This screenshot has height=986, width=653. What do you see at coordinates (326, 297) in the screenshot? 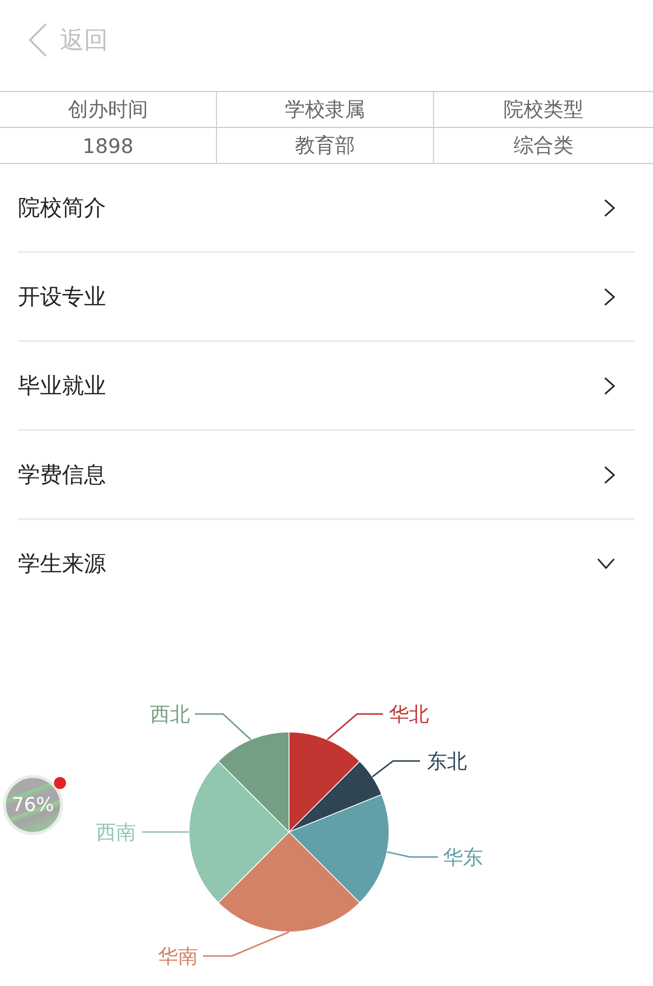
I see `section-row: 开设专业` at bounding box center [326, 297].